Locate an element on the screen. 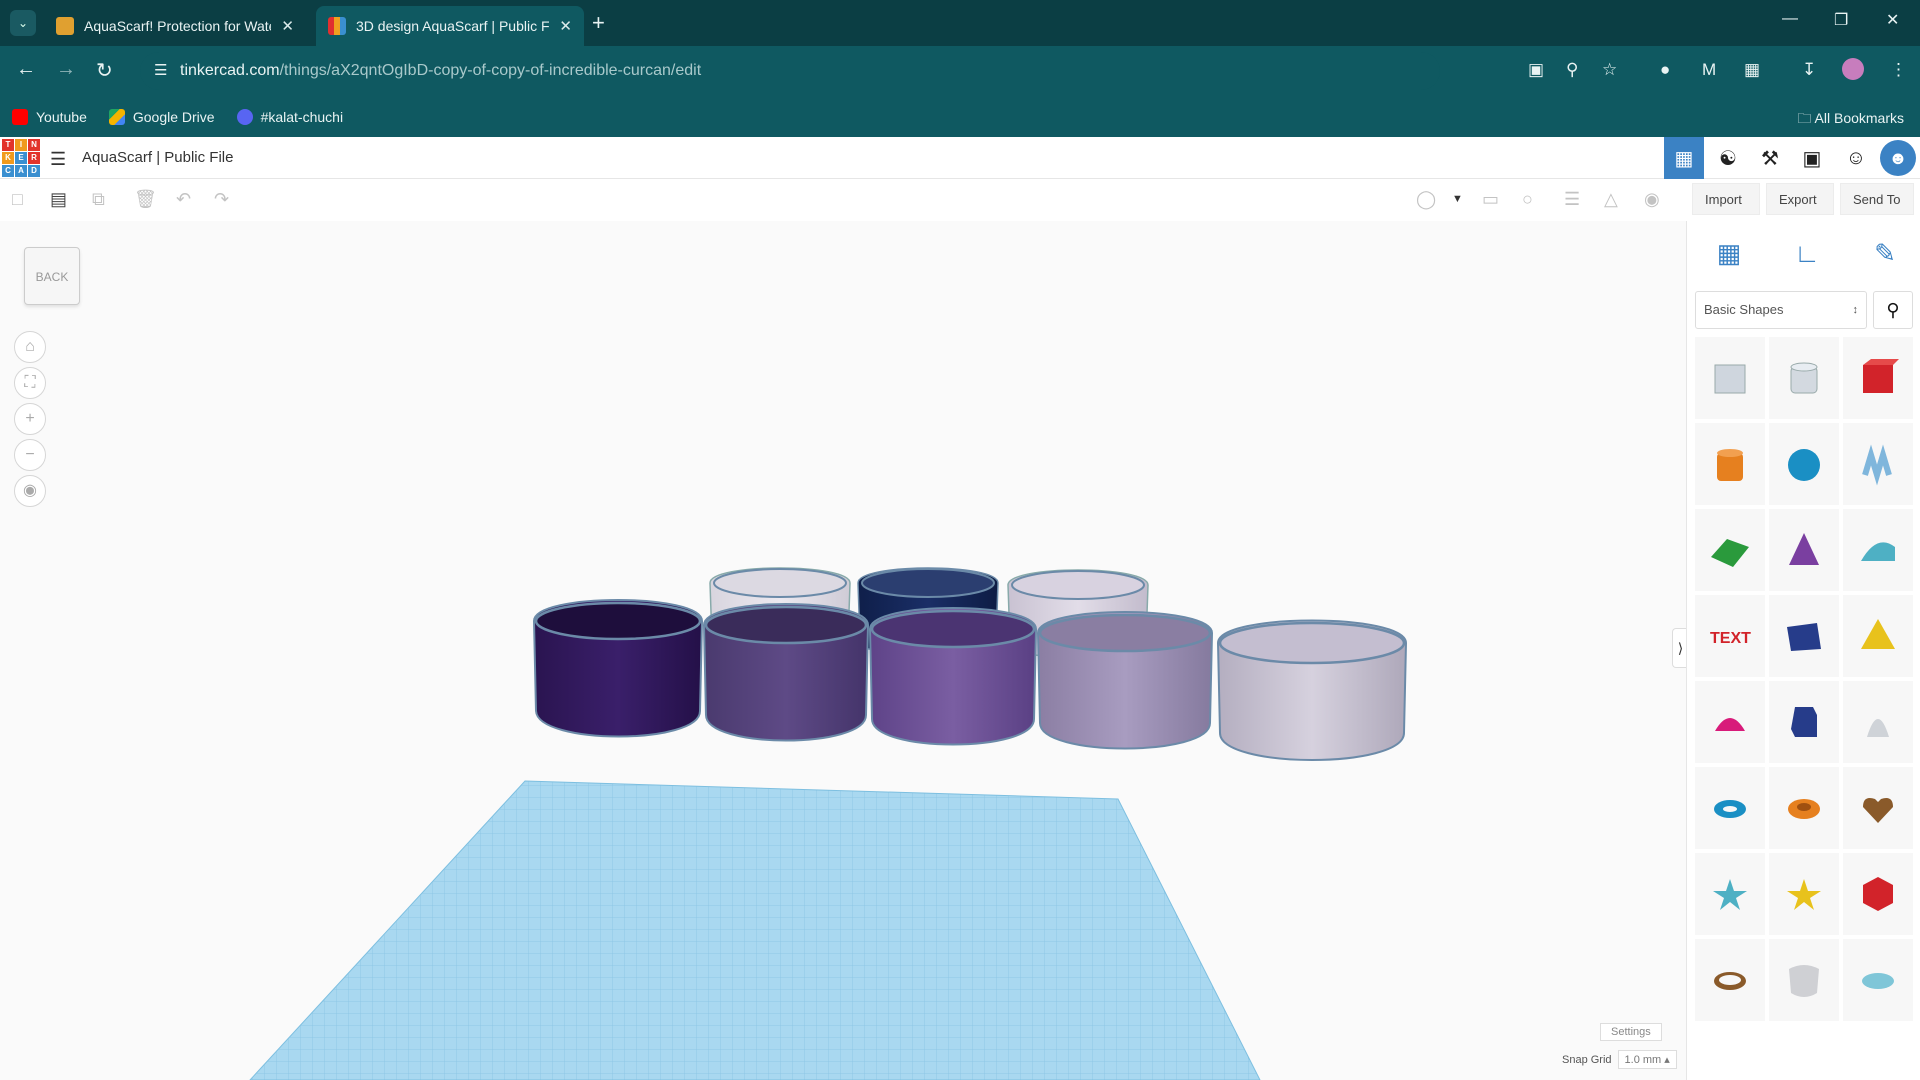 The width and height of the screenshot is (1920, 1080). reload-icon: ↻ is located at coordinates (104, 70).